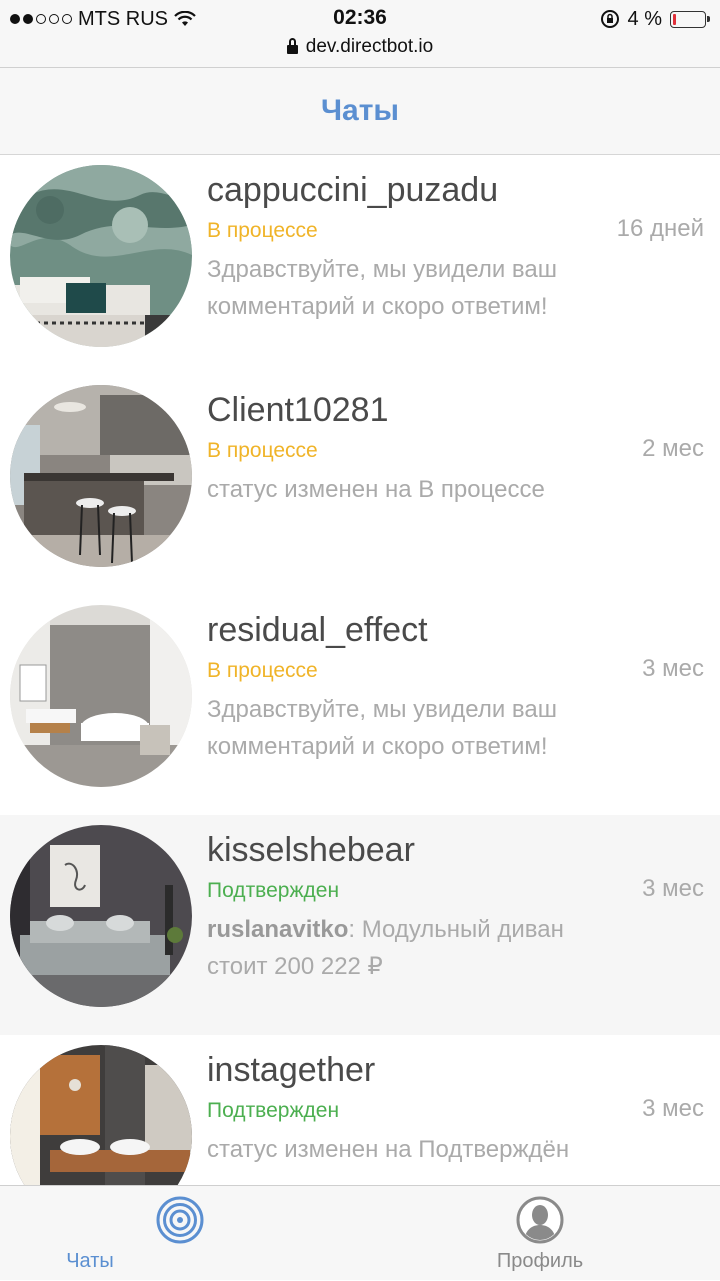  Describe the element at coordinates (644, 18) in the screenshot. I see `battery-percent: 4 %` at that location.